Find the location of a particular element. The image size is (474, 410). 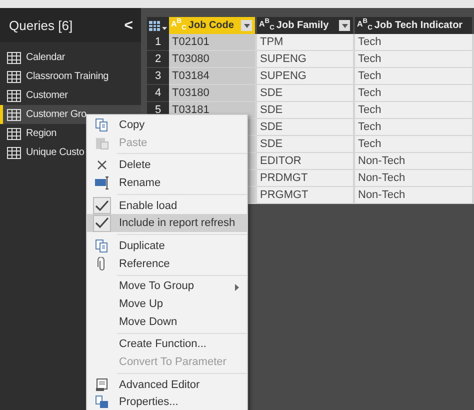

table-cell: T02101 is located at coordinates (213, 42).